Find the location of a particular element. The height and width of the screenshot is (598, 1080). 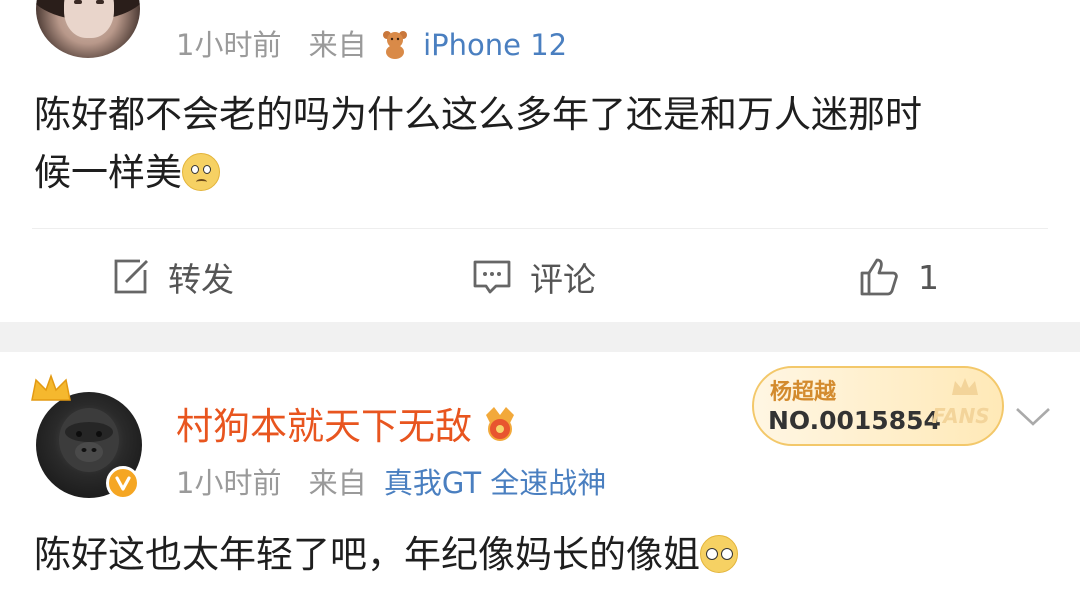

post-content: 陈好这也太年轻了吧，年纪像妈长的像姐 is located at coordinates (544, 555).